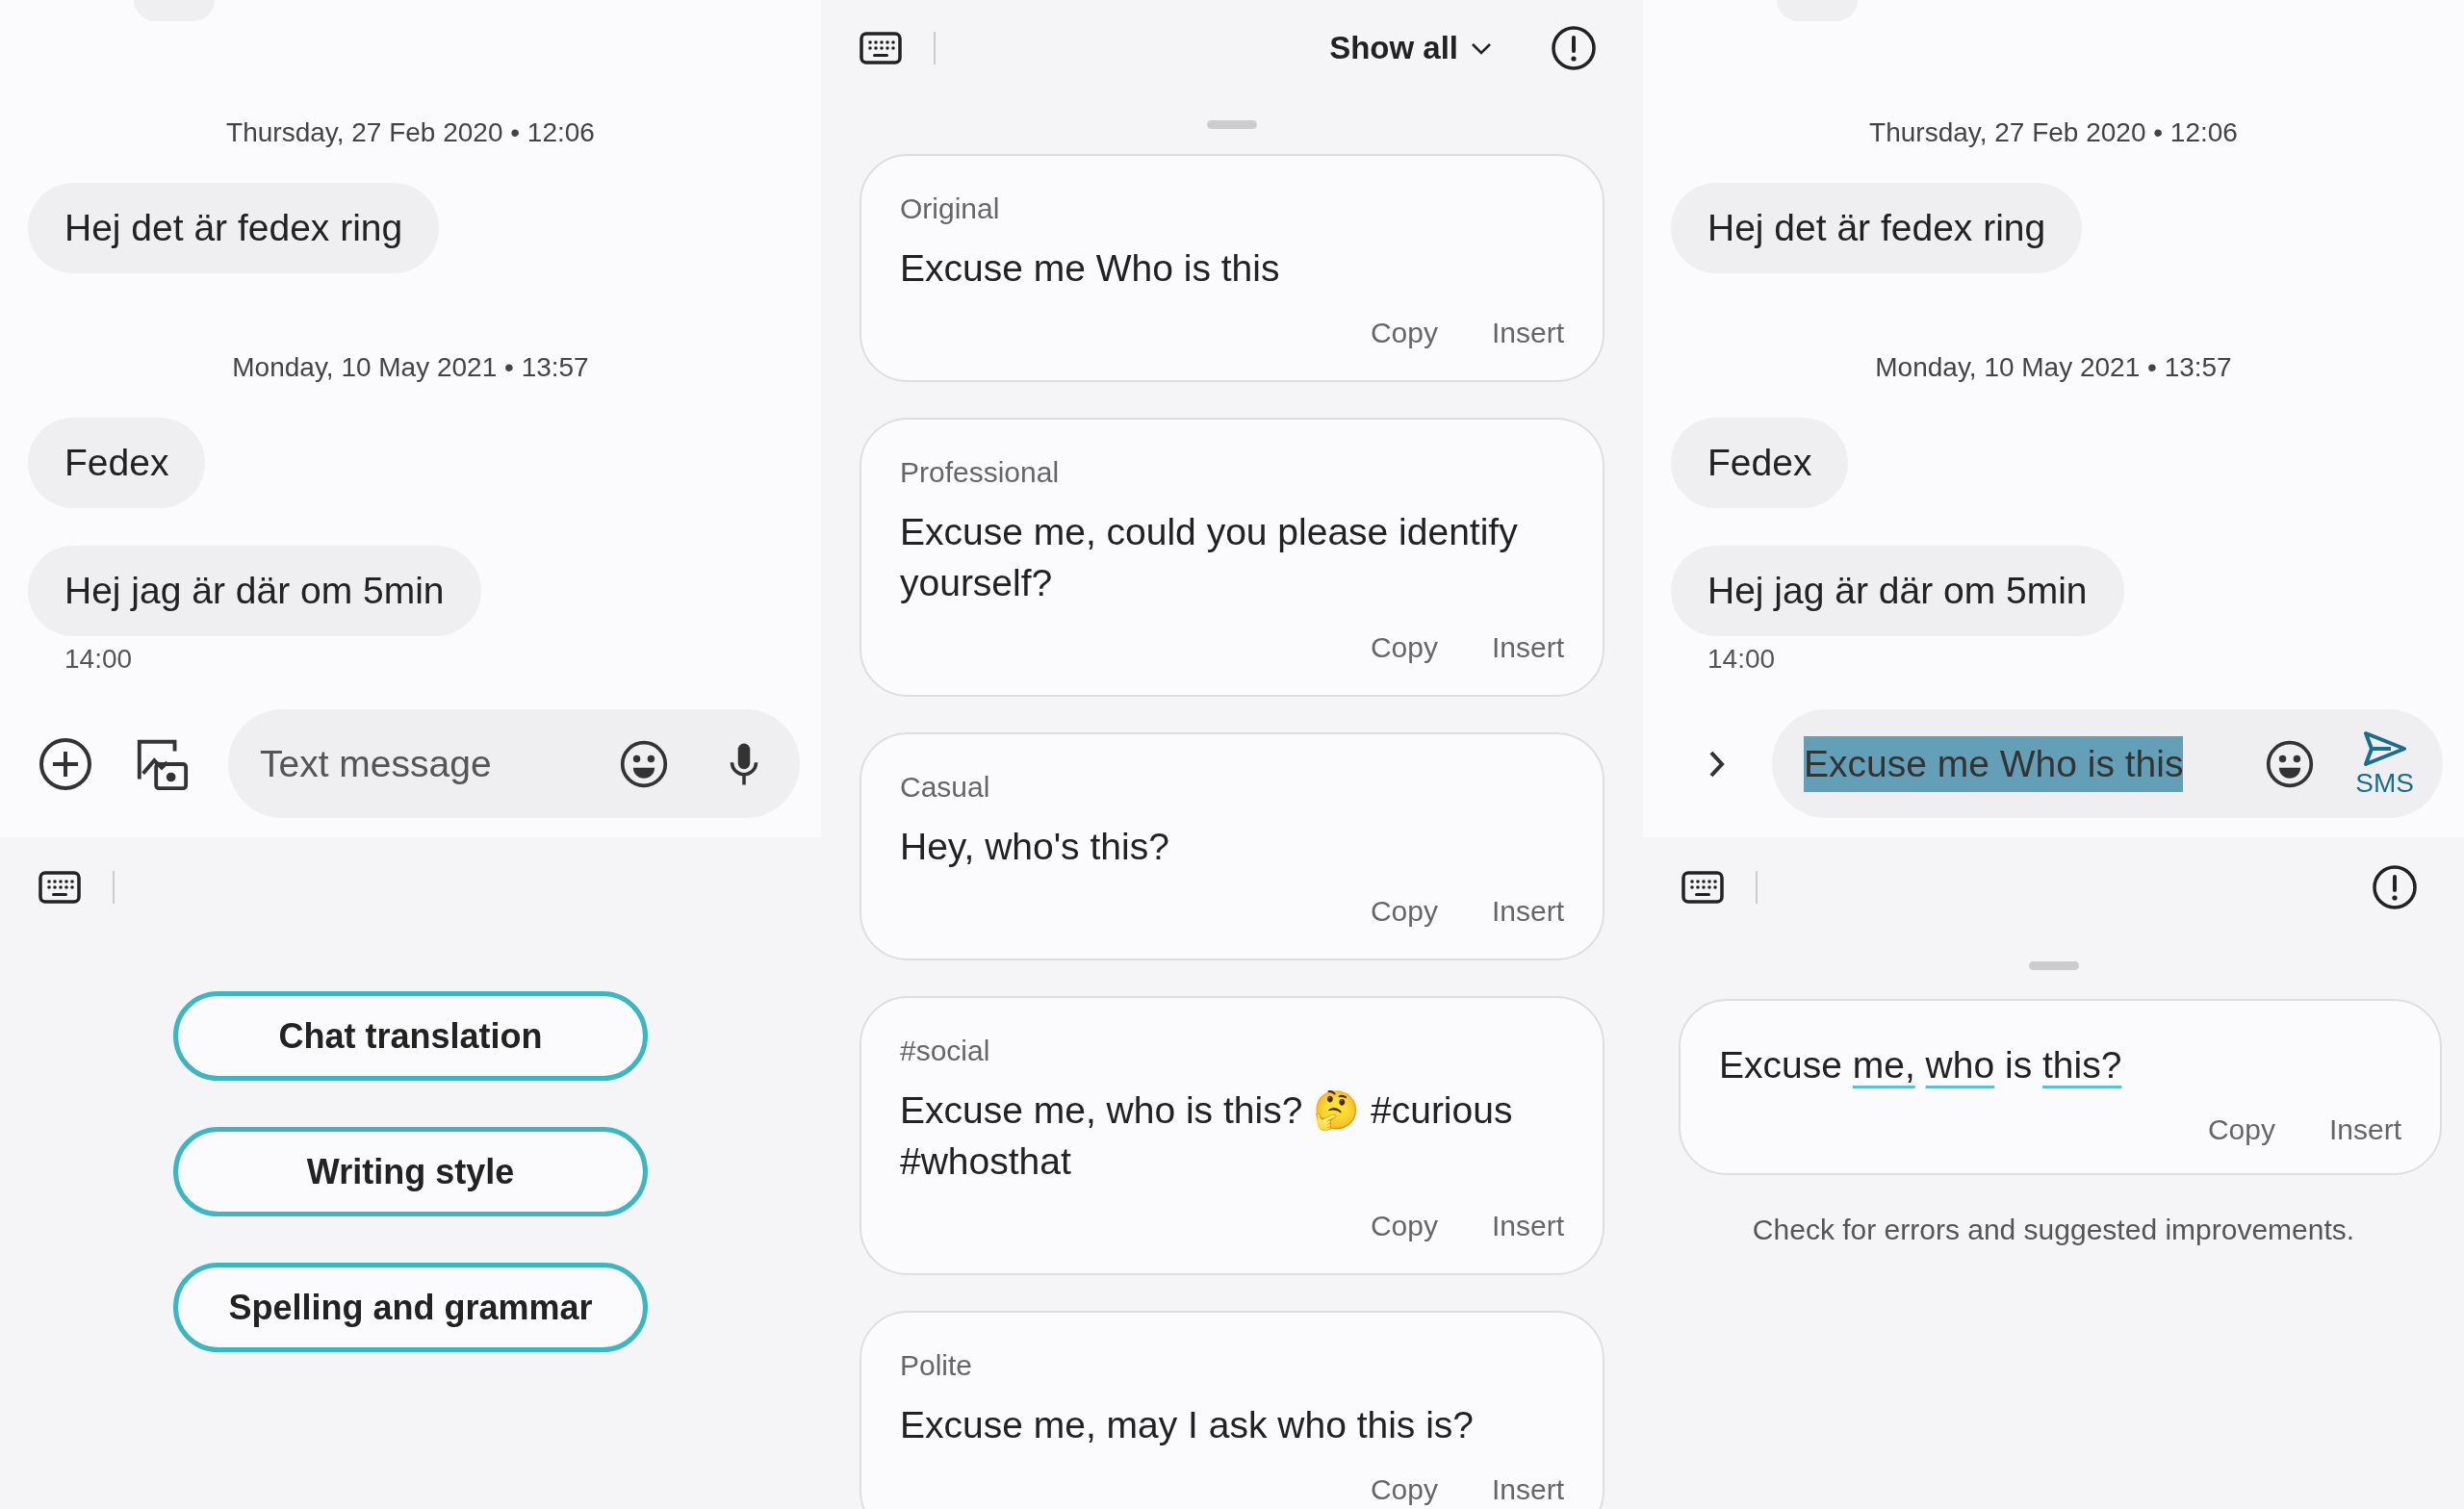 The height and width of the screenshot is (1509, 2464). I want to click on message-field: Excuse me Who is this SMS, so click(2107, 763).